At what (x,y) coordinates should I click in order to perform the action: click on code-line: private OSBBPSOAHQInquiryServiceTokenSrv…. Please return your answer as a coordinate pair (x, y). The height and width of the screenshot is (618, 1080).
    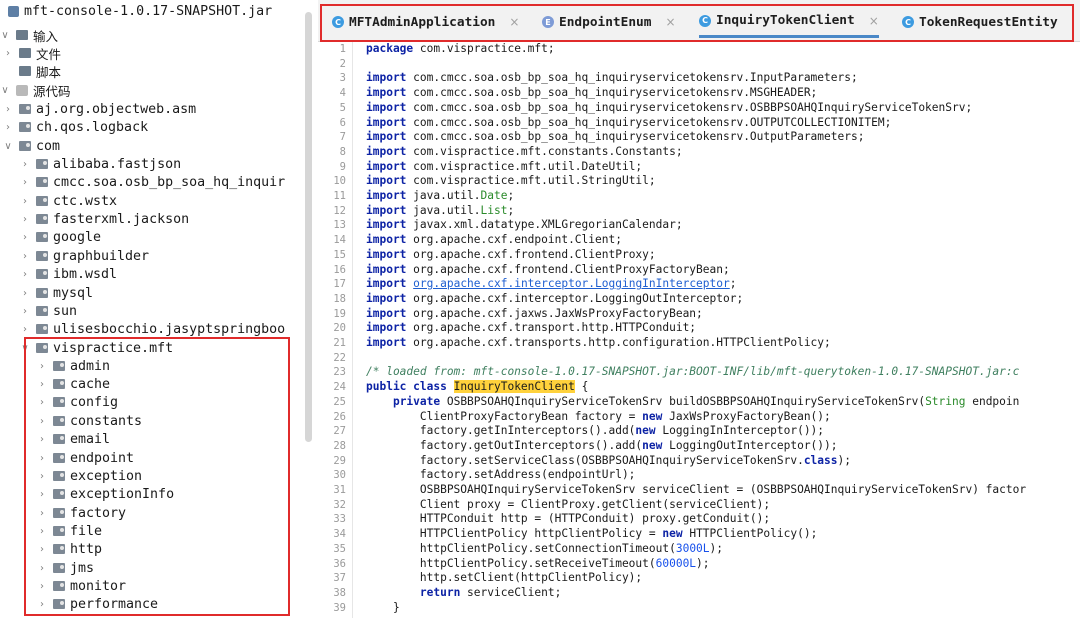
    Looking at the image, I should click on (692, 402).